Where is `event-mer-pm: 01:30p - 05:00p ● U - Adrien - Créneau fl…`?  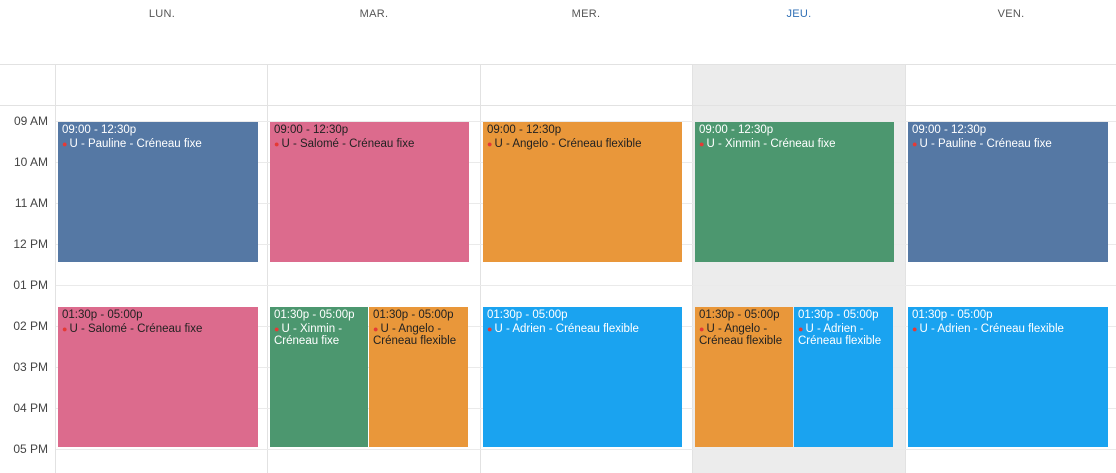 event-mer-pm: 01:30p - 05:00p ● U - Adrien - Créneau fl… is located at coordinates (582, 377).